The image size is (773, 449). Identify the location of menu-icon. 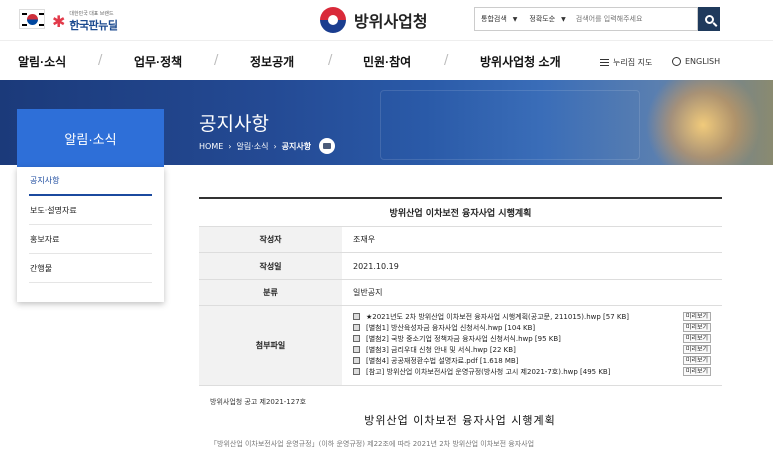
(604, 62).